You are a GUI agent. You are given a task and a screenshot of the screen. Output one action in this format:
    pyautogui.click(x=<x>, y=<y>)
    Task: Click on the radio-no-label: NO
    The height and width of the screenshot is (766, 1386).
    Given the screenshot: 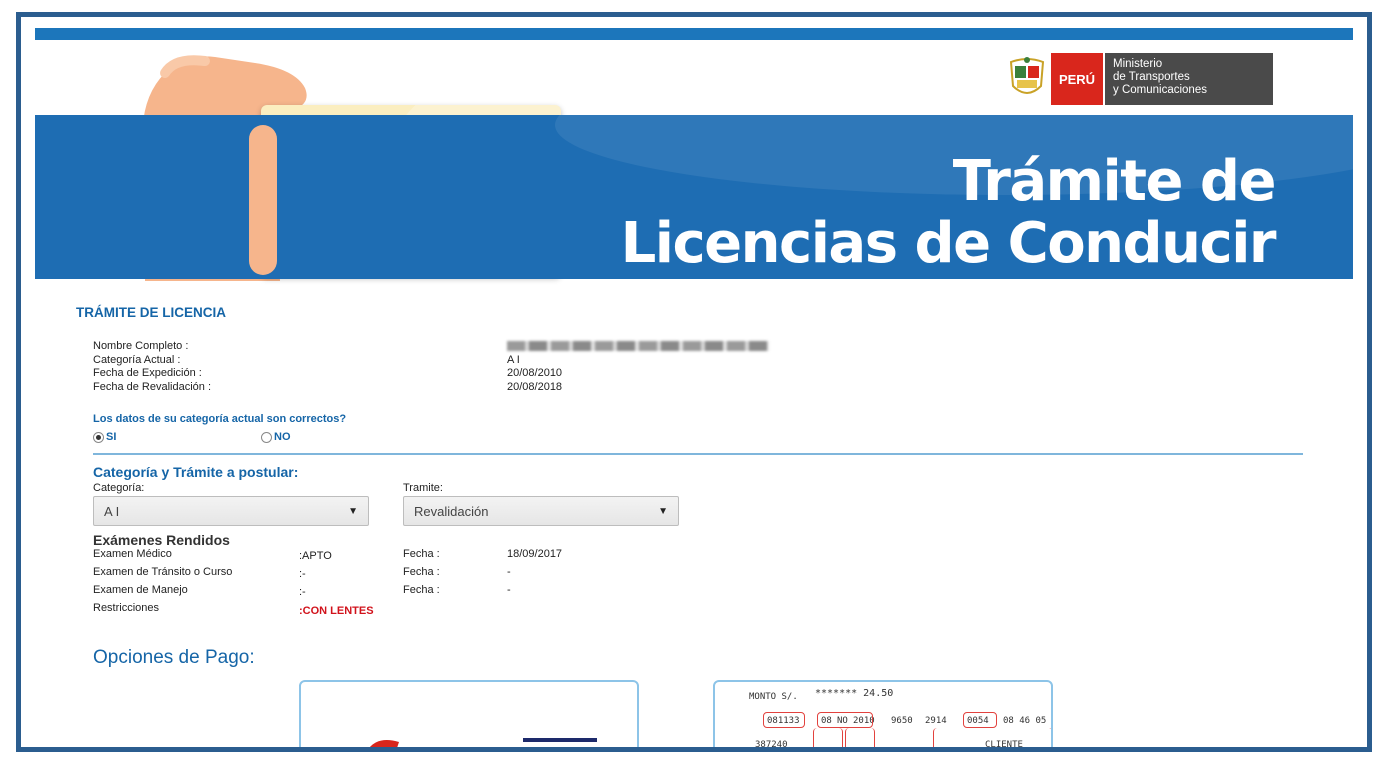 What is the action you would take?
    pyautogui.click(x=282, y=437)
    